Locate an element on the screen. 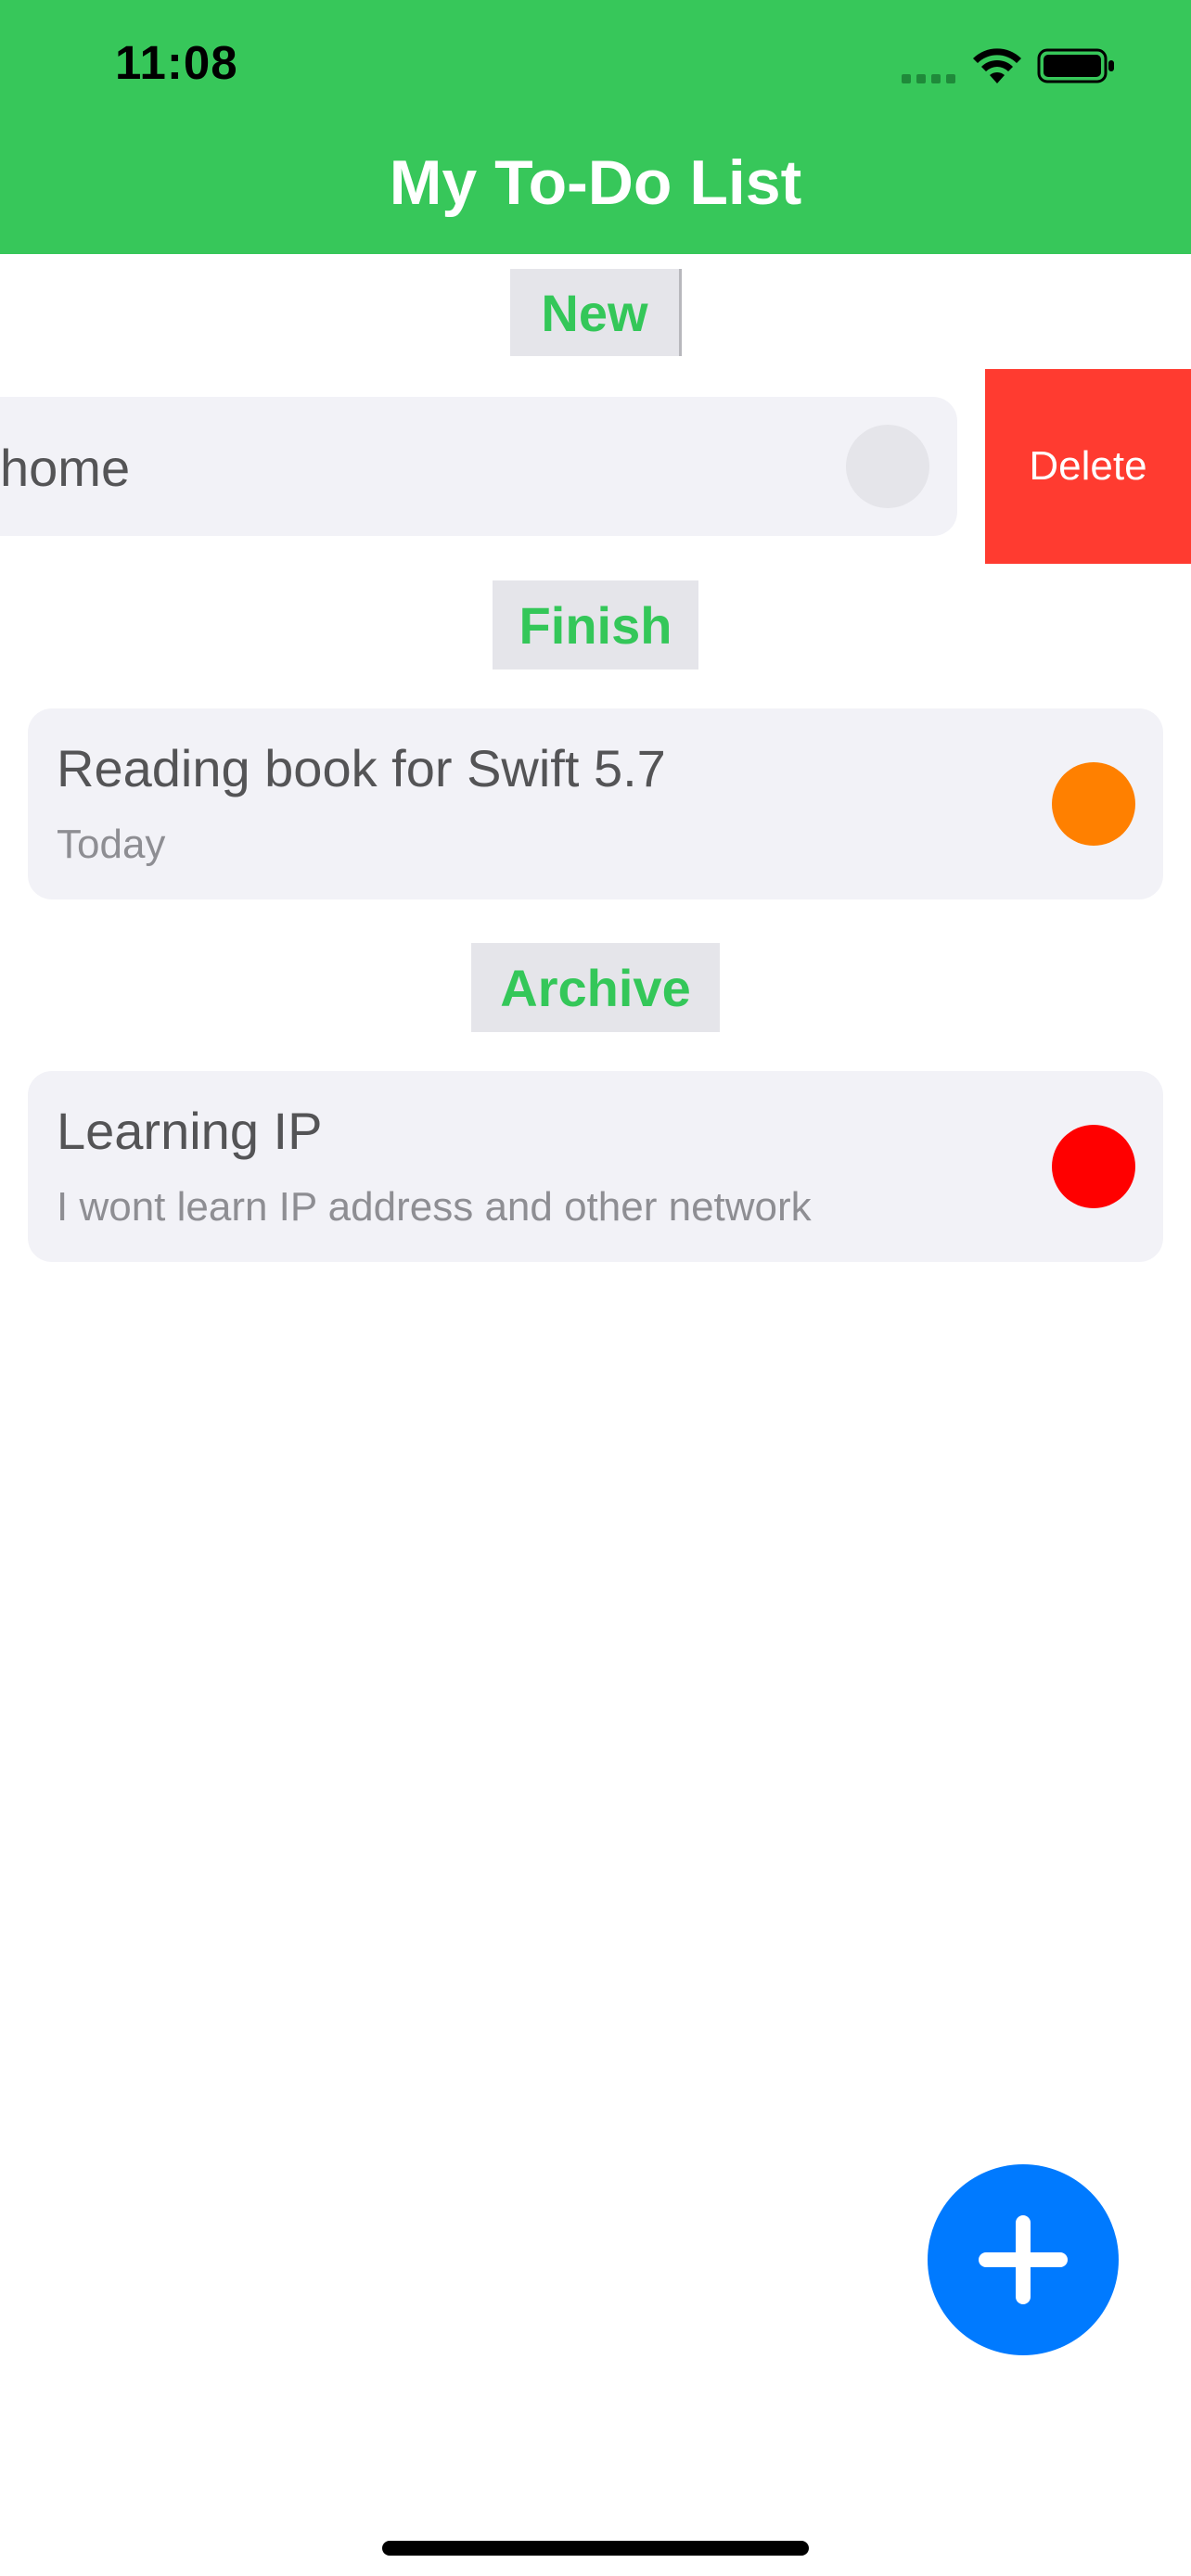 The width and height of the screenshot is (1191, 2576). list-item: Reading book for Swift 5.7 Today is located at coordinates (595, 803).